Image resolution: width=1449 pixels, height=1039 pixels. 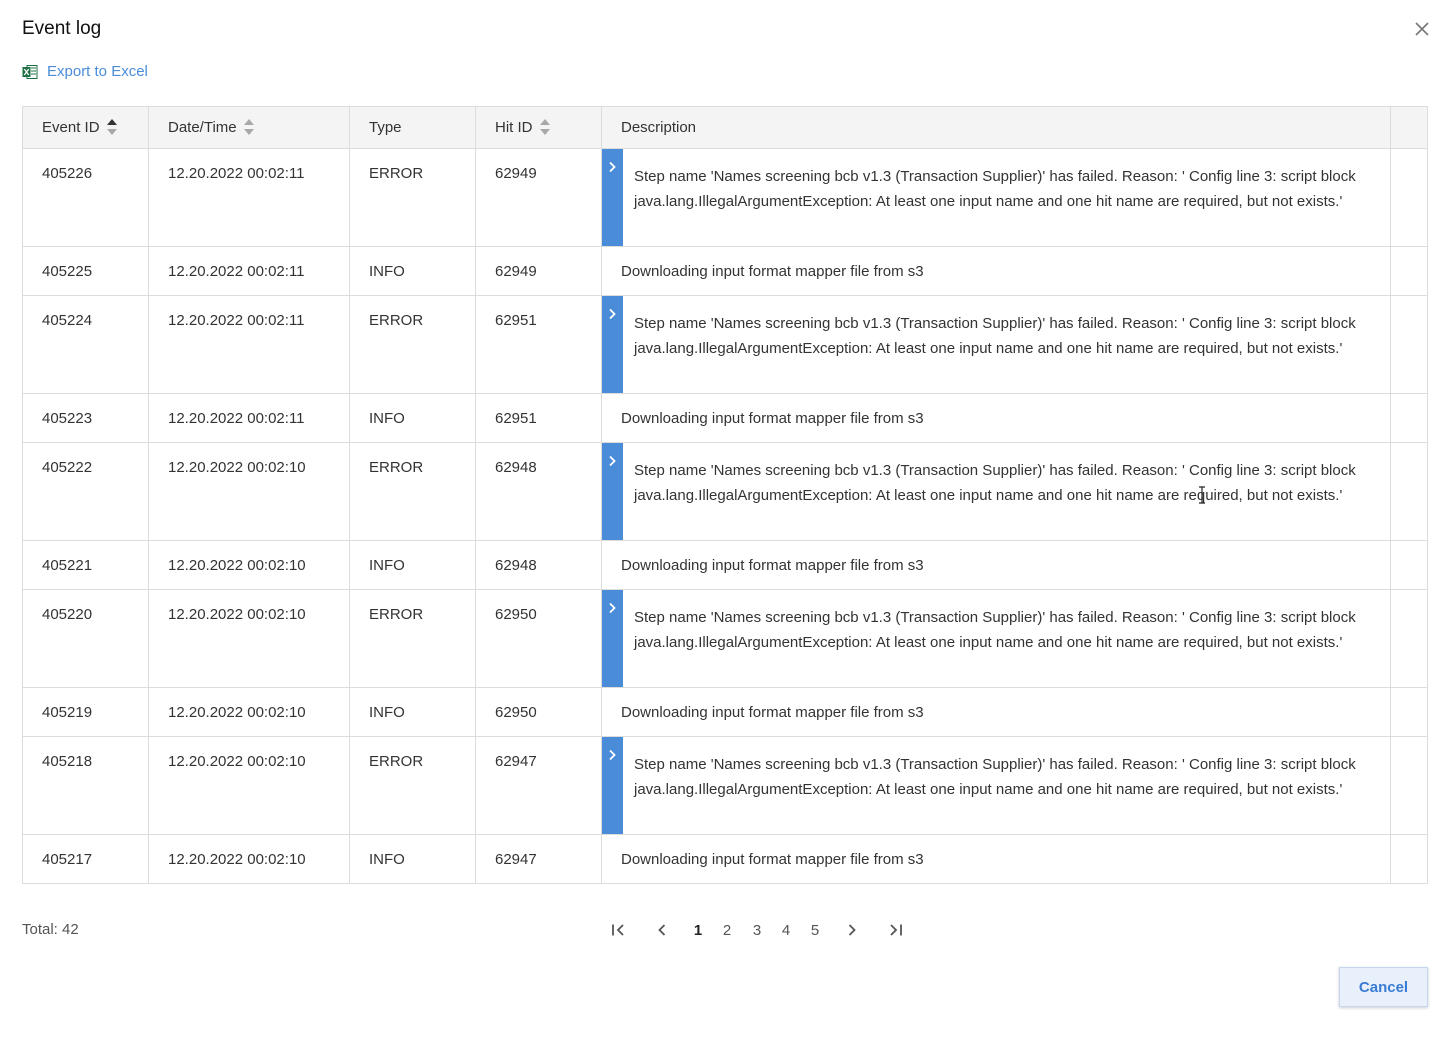 I want to click on cell-hit-id: 62947, so click(x=539, y=785).